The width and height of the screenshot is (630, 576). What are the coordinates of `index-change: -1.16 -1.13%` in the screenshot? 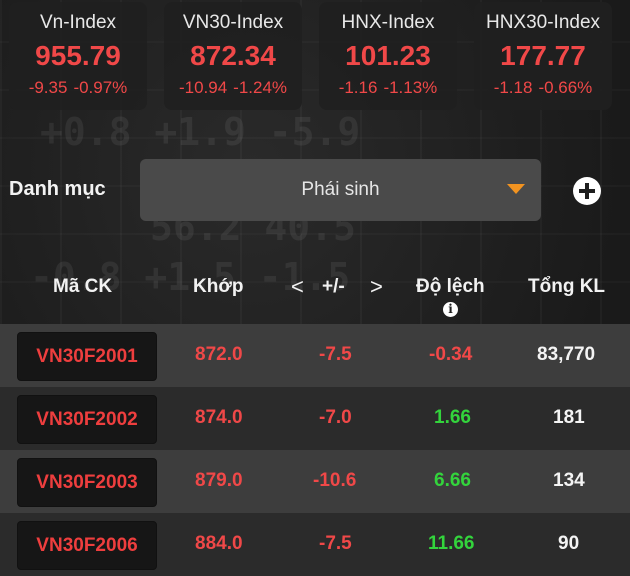 It's located at (388, 87).